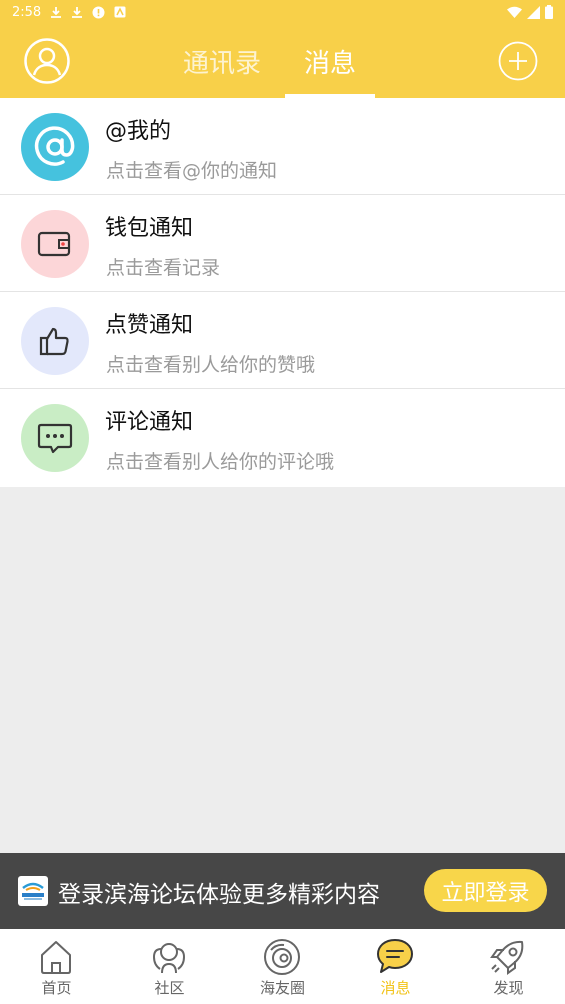 This screenshot has width=565, height=1004. Describe the element at coordinates (211, 365) in the screenshot. I see `list-item-subtitle: 点击查看别人给你的赞哦` at that location.